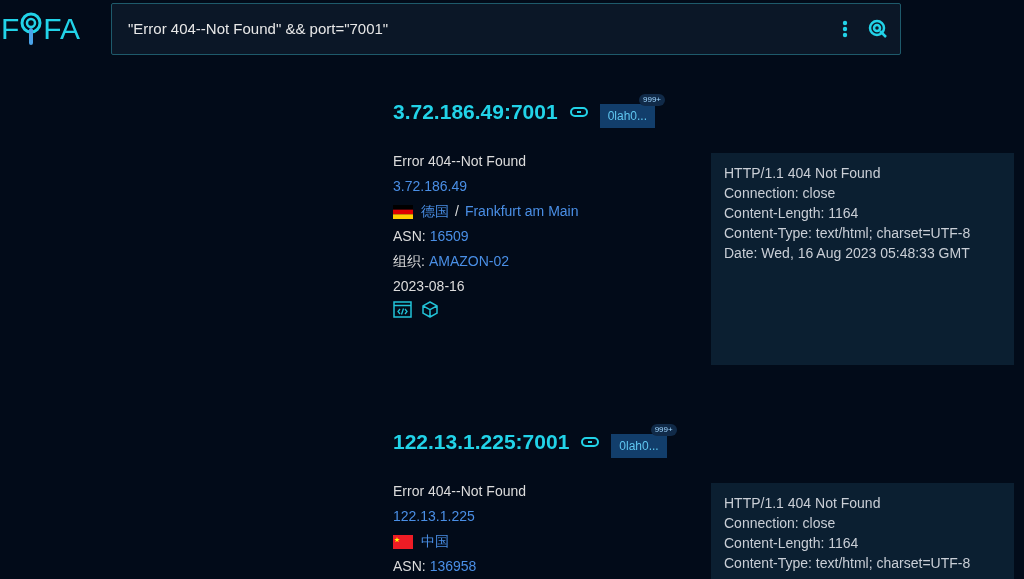 The height and width of the screenshot is (579, 1024). What do you see at coordinates (435, 541) in the screenshot?
I see `country-link: 中国` at bounding box center [435, 541].